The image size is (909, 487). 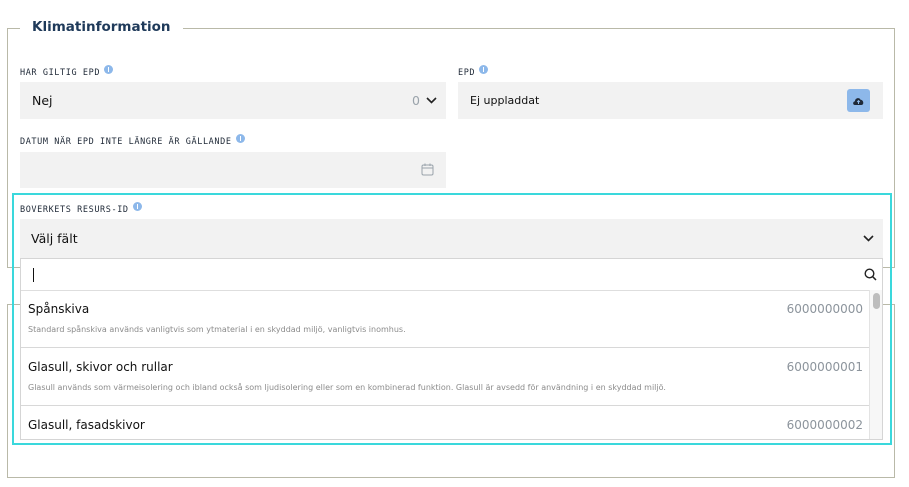 What do you see at coordinates (824, 425) in the screenshot?
I see `item-id: 6000000002` at bounding box center [824, 425].